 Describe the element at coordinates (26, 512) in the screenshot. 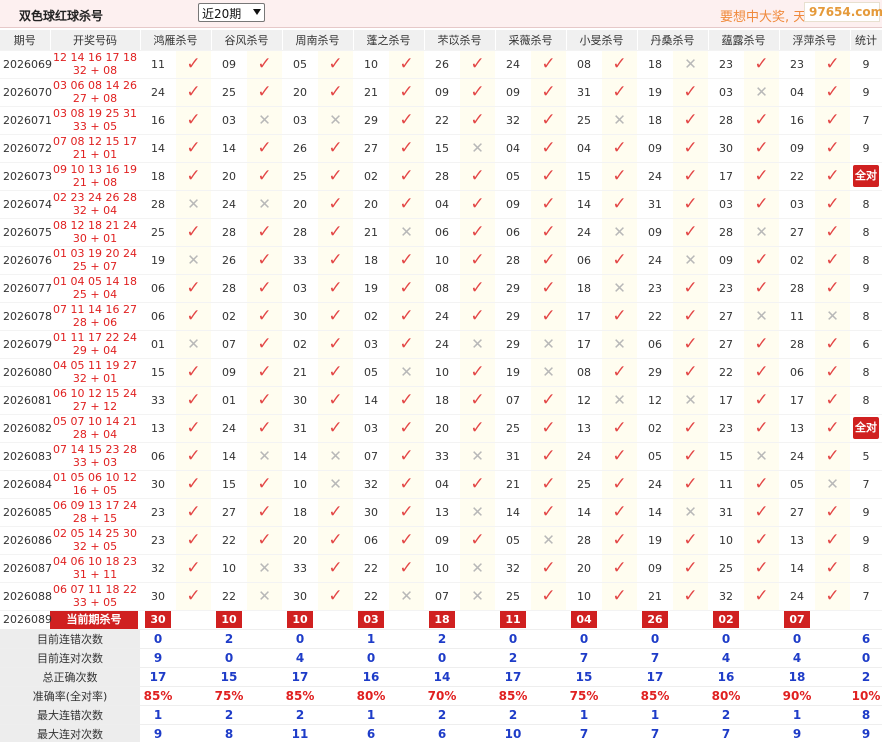

I see `issue-cell: 2026085` at that location.